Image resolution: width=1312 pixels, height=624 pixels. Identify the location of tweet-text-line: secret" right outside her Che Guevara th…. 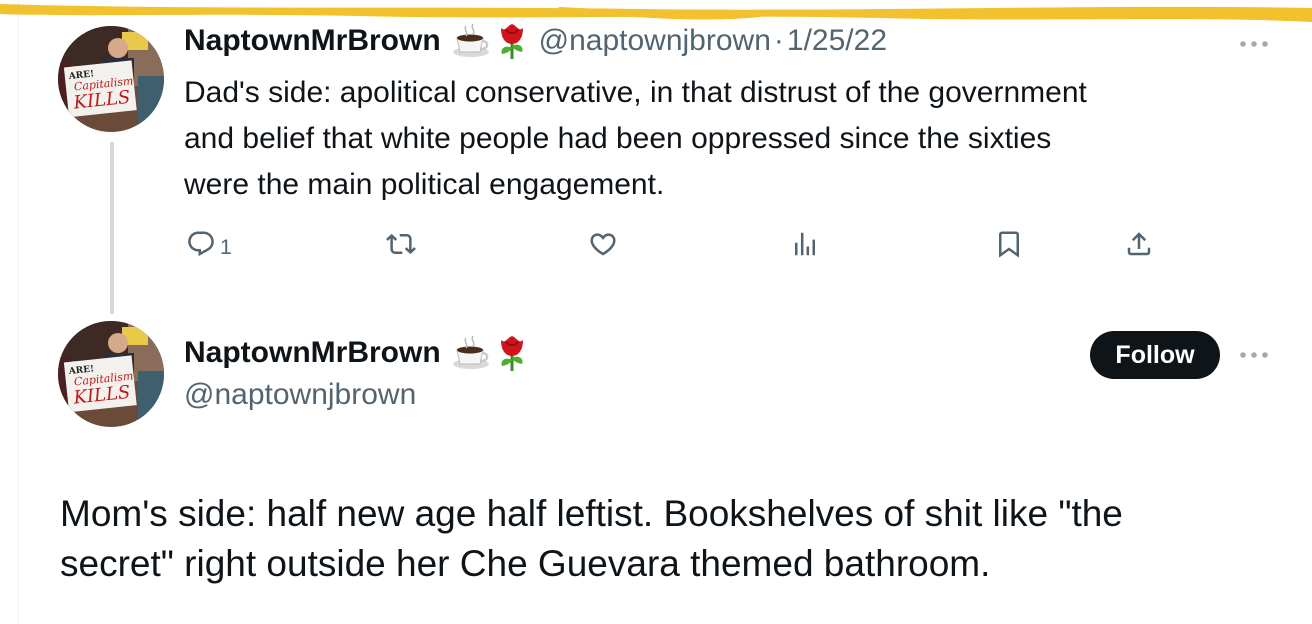
(525, 563).